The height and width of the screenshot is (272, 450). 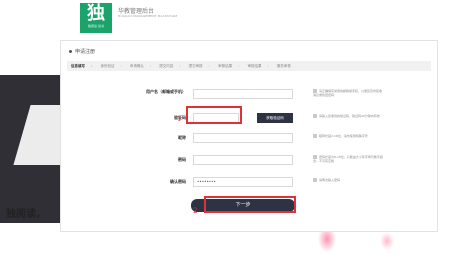 I want to click on step-label: 服务审核, so click(x=283, y=65).